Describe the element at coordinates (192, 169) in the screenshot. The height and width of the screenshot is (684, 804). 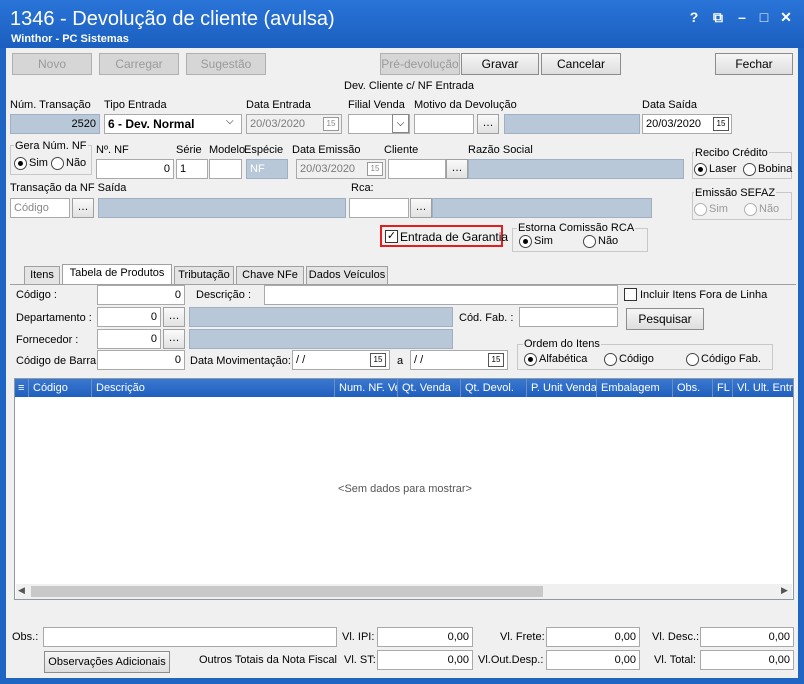
I see `serie-field: 1` at that location.